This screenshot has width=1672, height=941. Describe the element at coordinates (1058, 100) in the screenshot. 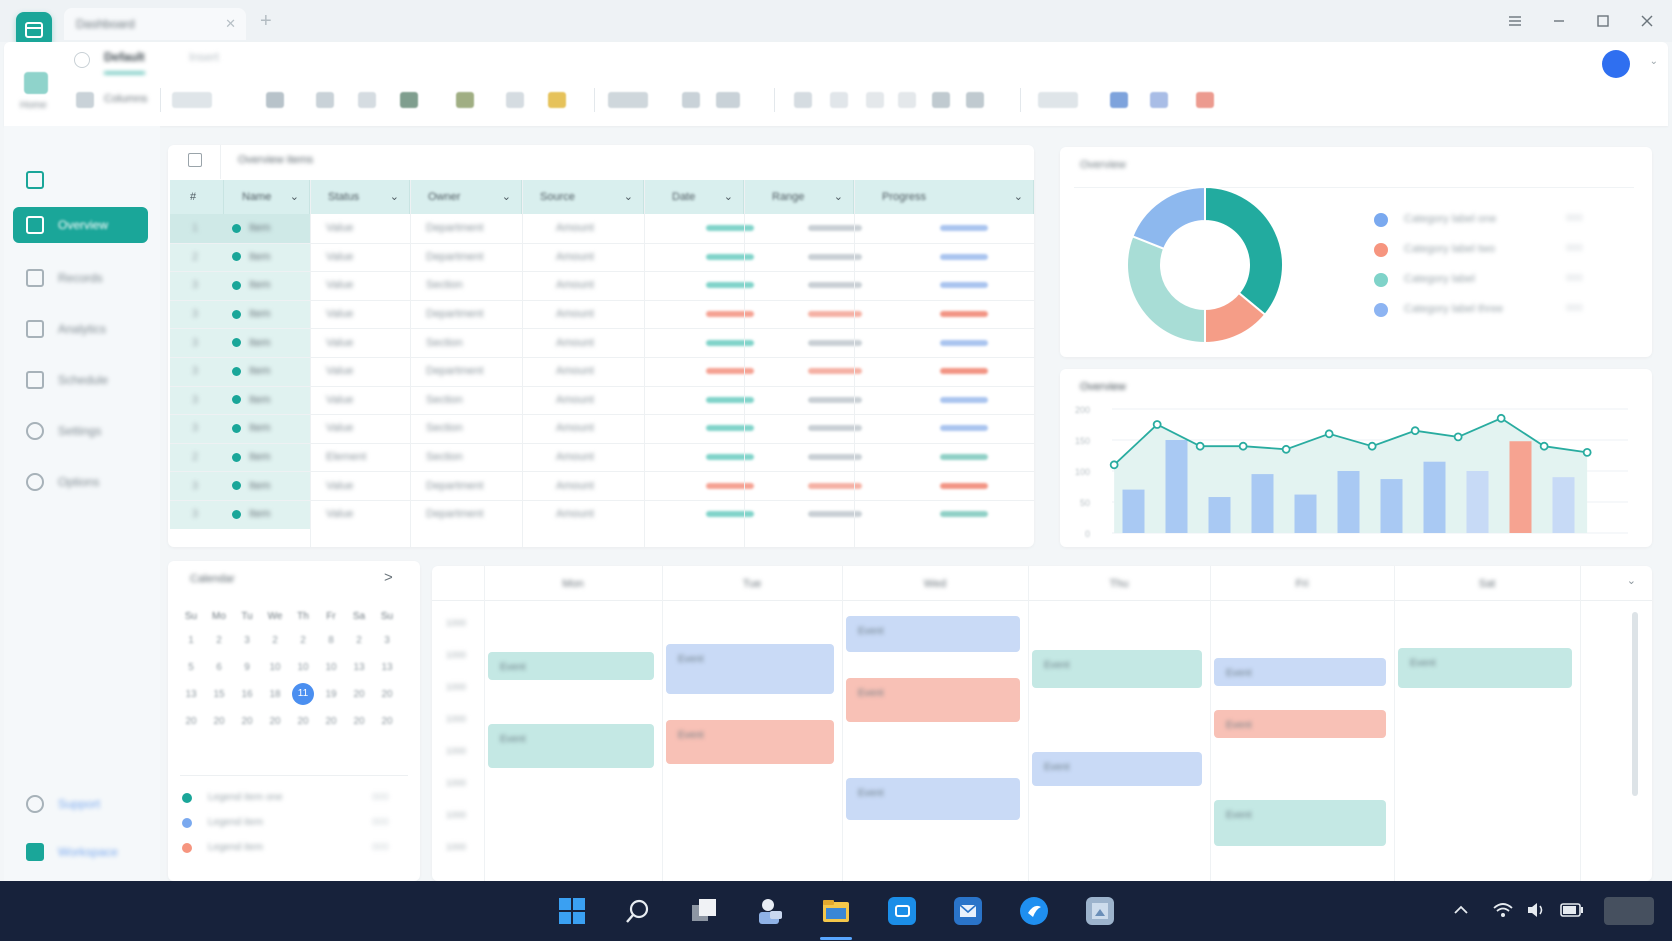

I see `more-tools-icon` at that location.